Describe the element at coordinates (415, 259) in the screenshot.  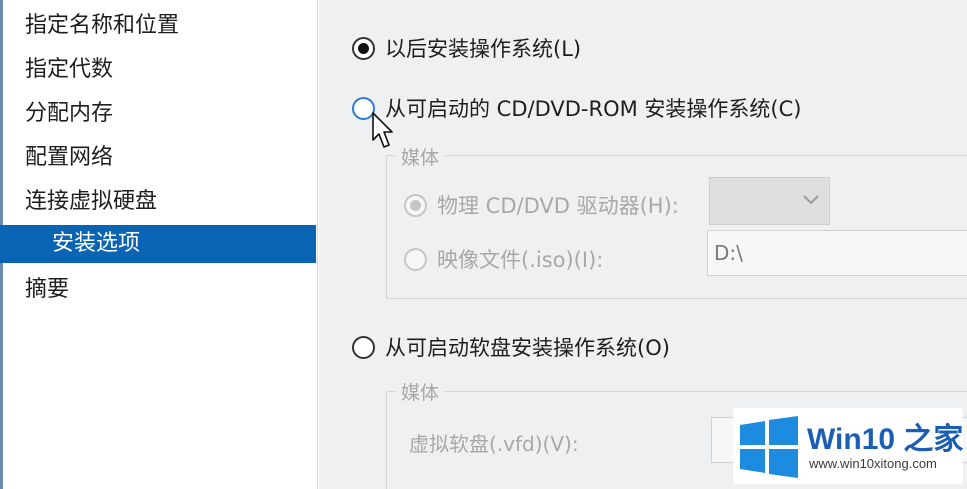
I see `image-file-radio` at that location.